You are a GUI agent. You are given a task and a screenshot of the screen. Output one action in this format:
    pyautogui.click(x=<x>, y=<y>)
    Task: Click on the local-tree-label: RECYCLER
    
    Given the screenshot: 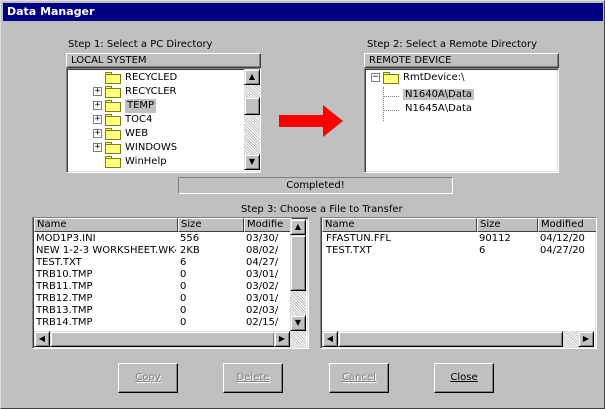 What is the action you would take?
    pyautogui.click(x=151, y=91)
    